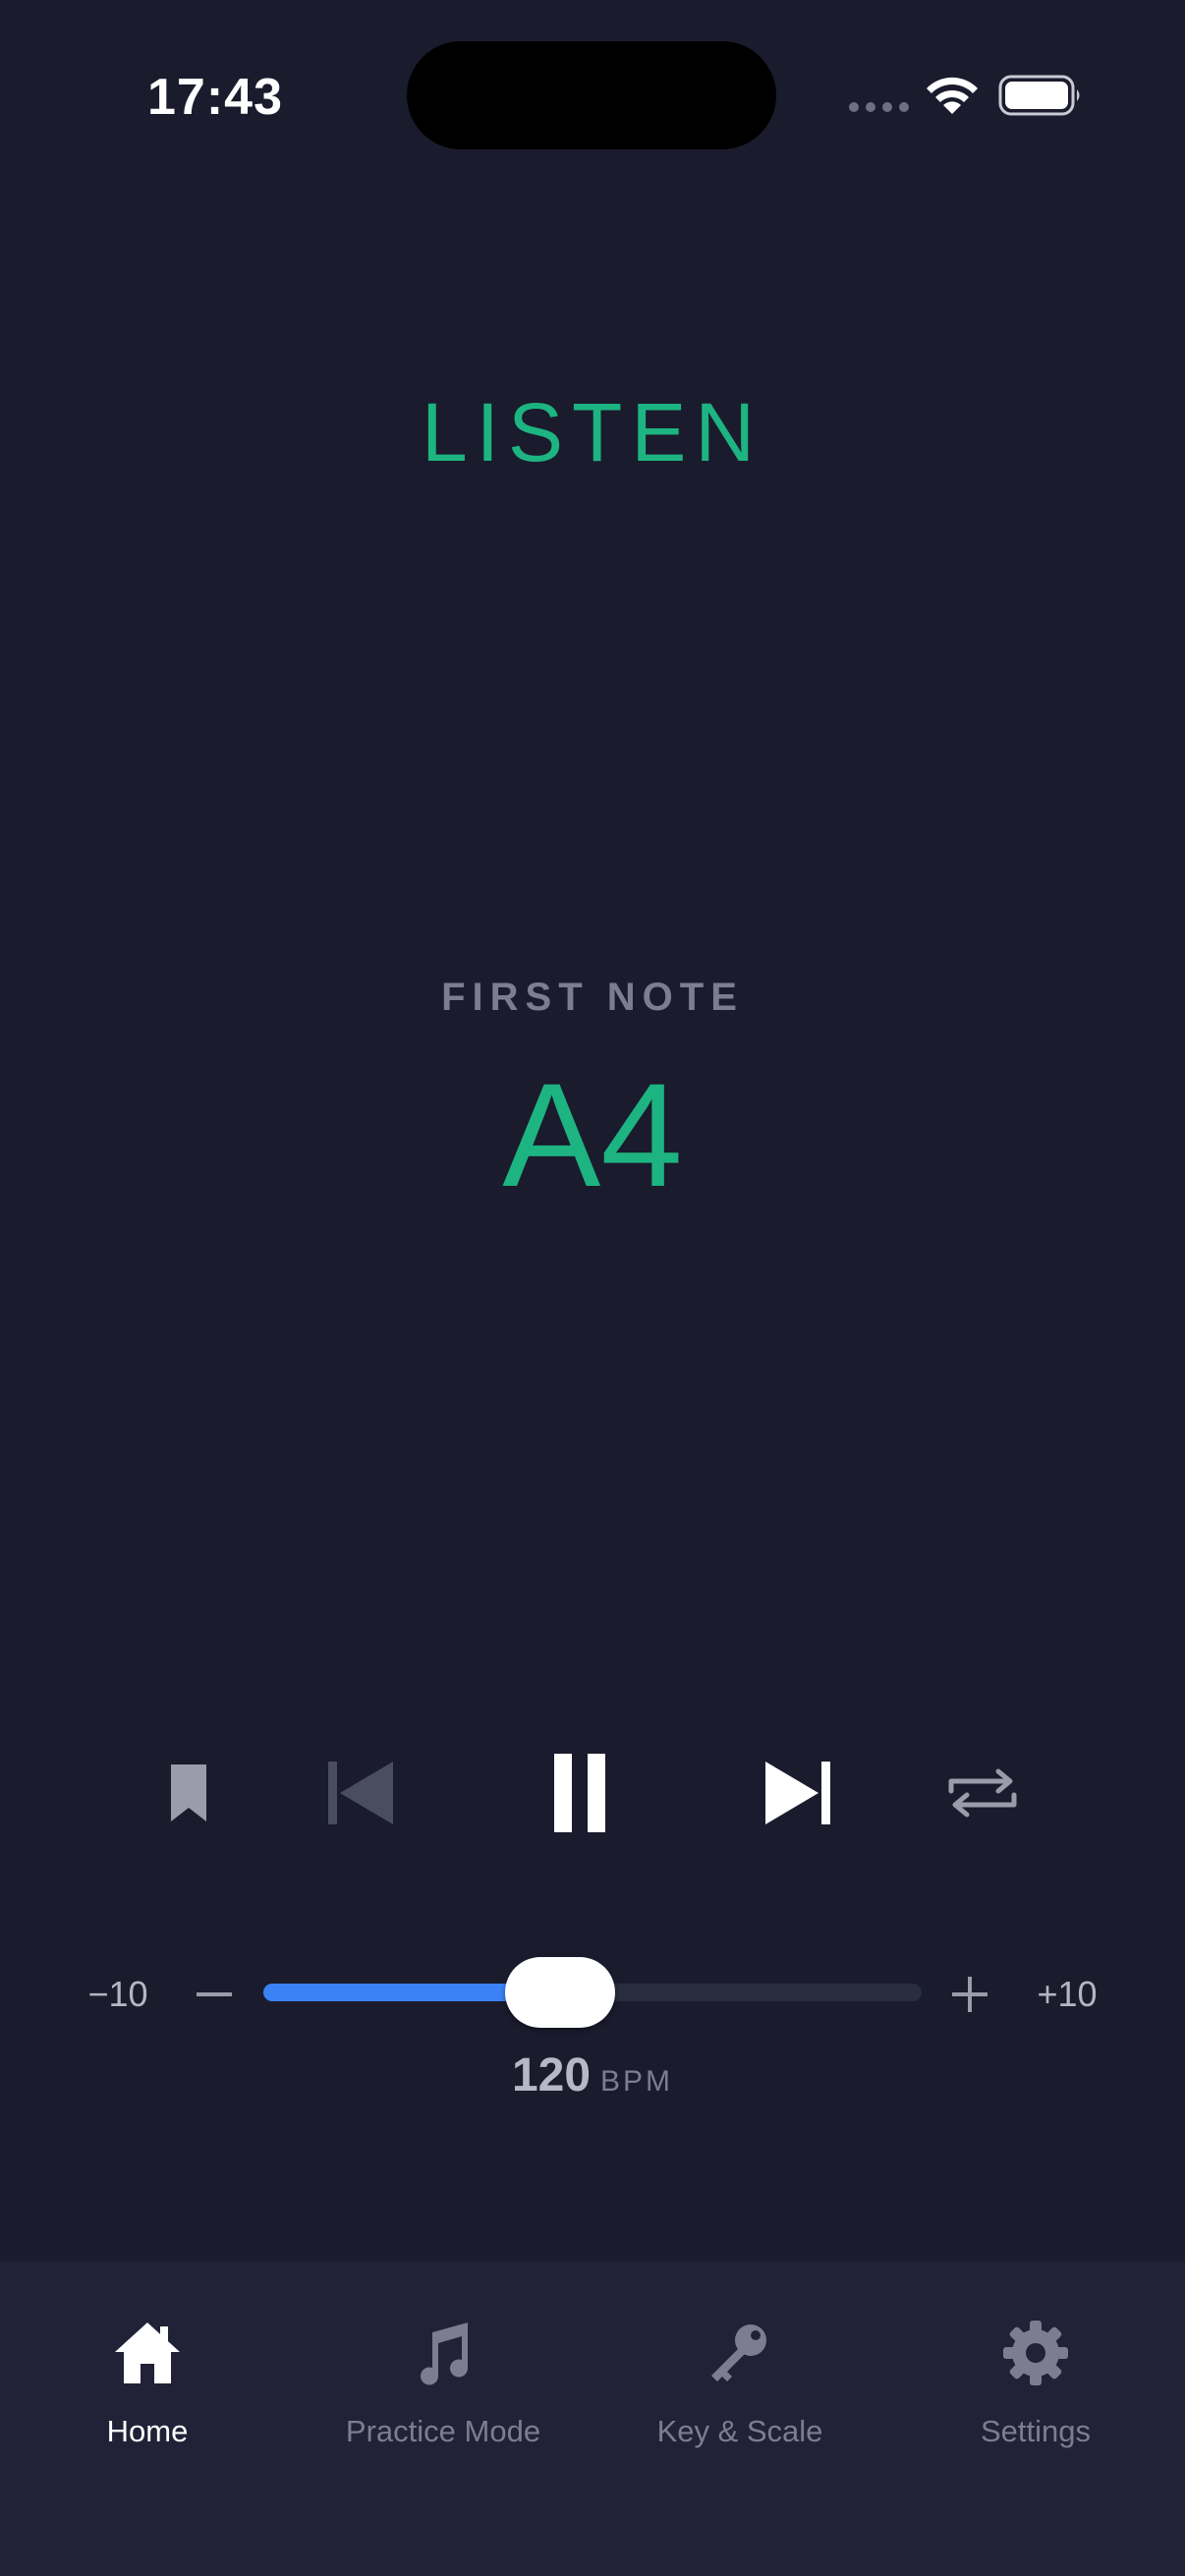 The height and width of the screenshot is (2576, 1185). Describe the element at coordinates (444, 2387) in the screenshot. I see `tab-practice-mode: Practice Mode` at that location.